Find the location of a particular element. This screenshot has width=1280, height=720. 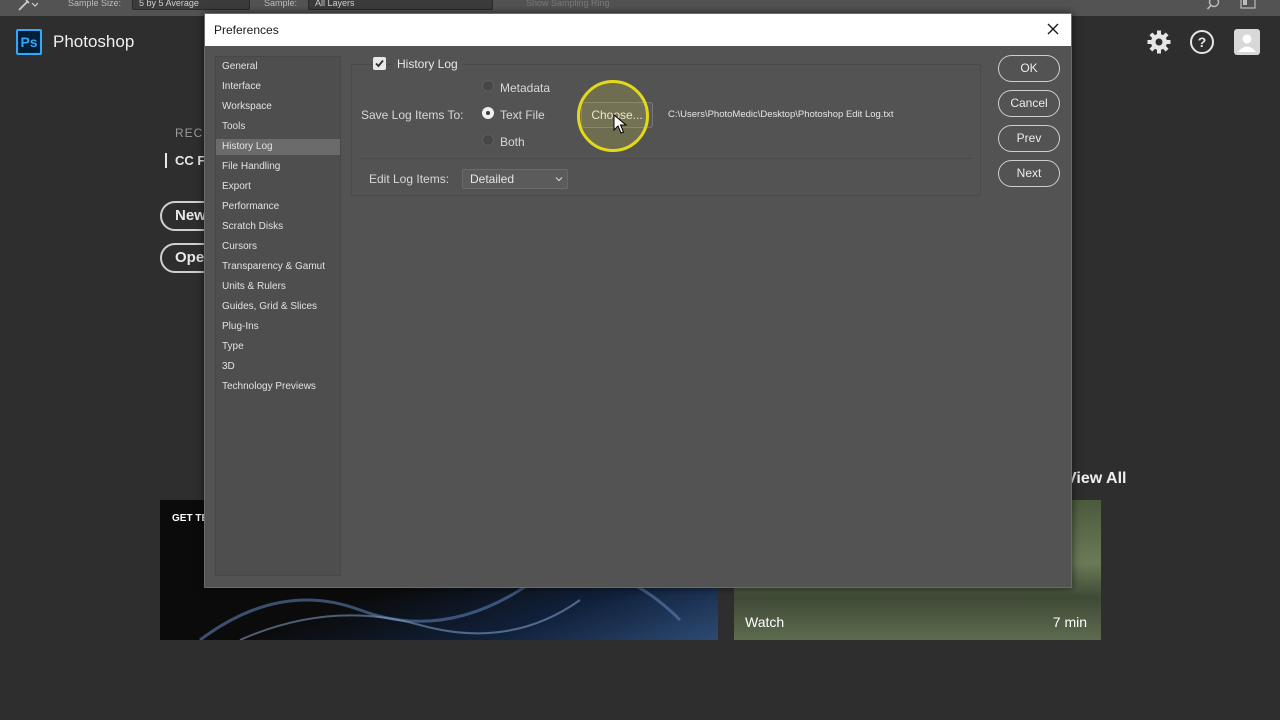

sample-size-label: Sample Size: is located at coordinates (95, 4).